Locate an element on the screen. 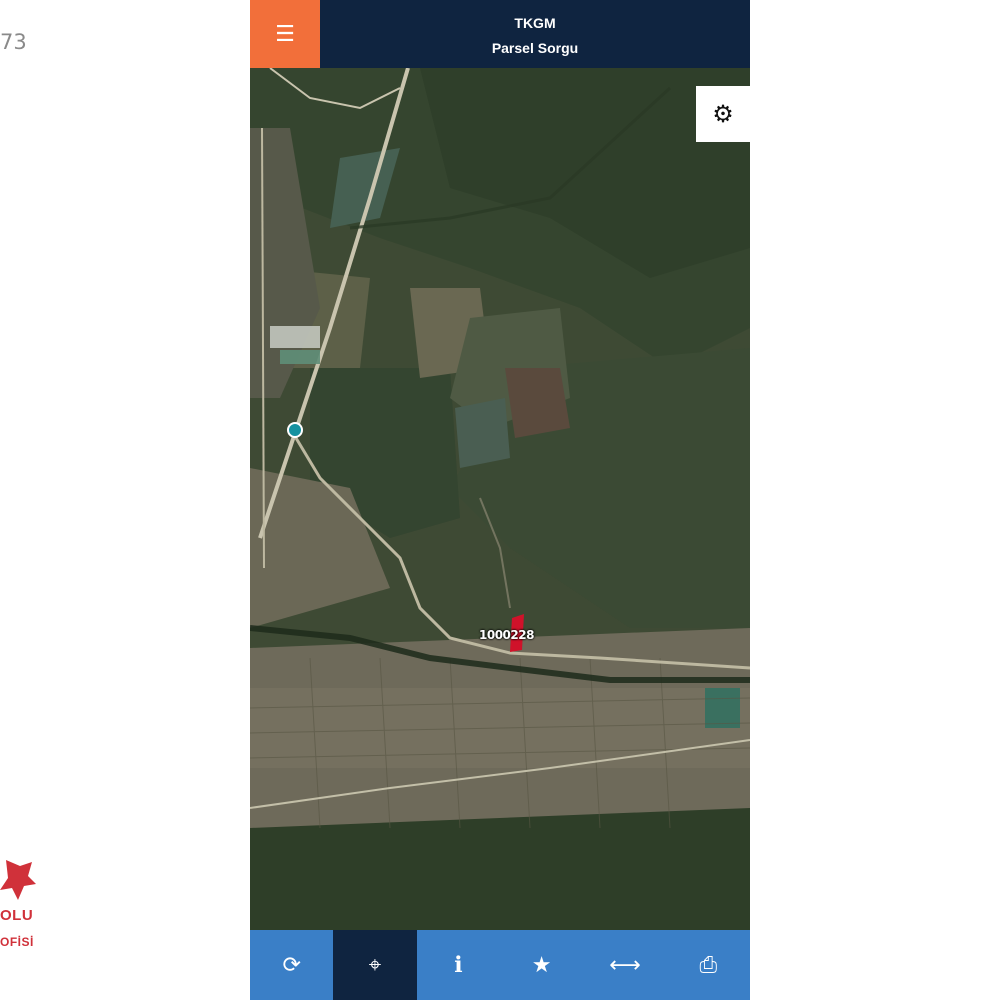 This screenshot has height=1000, width=1000. app-title: TKGM is located at coordinates (535, 23).